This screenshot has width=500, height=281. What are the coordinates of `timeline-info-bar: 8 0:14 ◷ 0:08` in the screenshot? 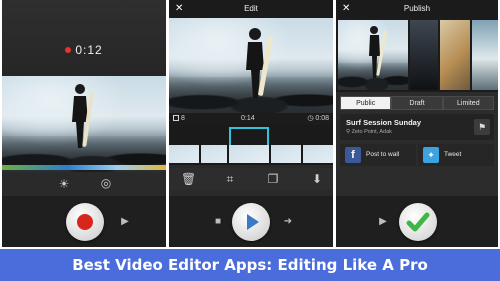 It's located at (251, 119).